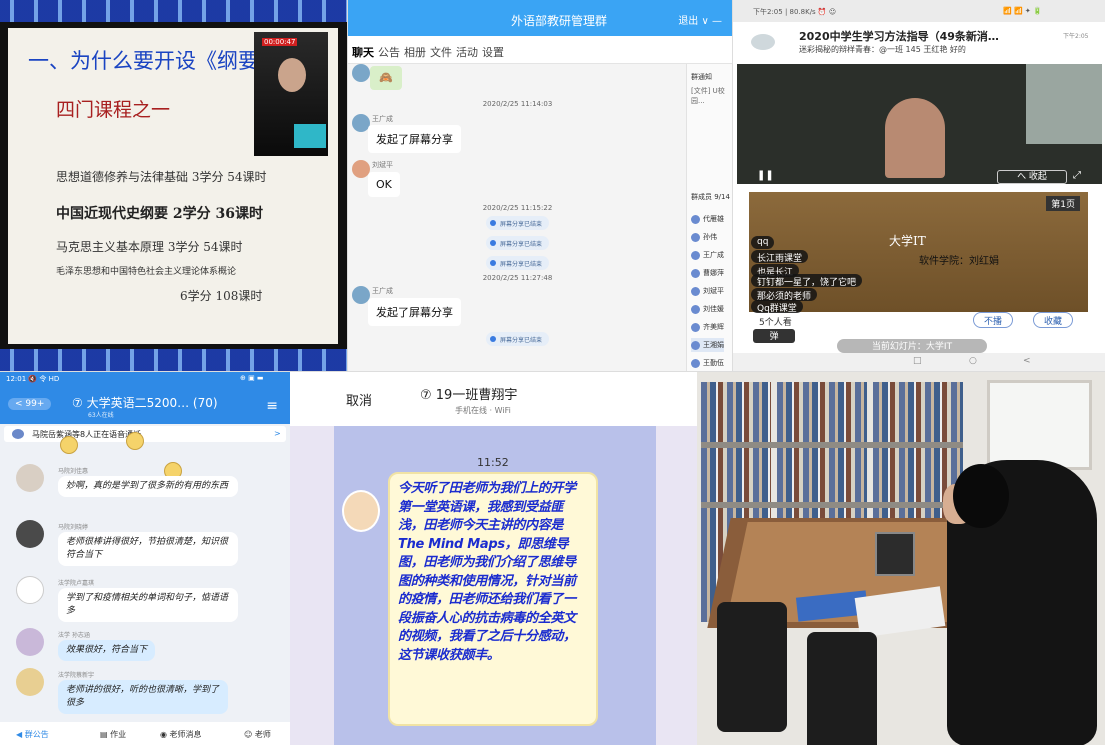 The height and width of the screenshot is (745, 1105). I want to click on member-item: 代雁雄, so click(707, 219).